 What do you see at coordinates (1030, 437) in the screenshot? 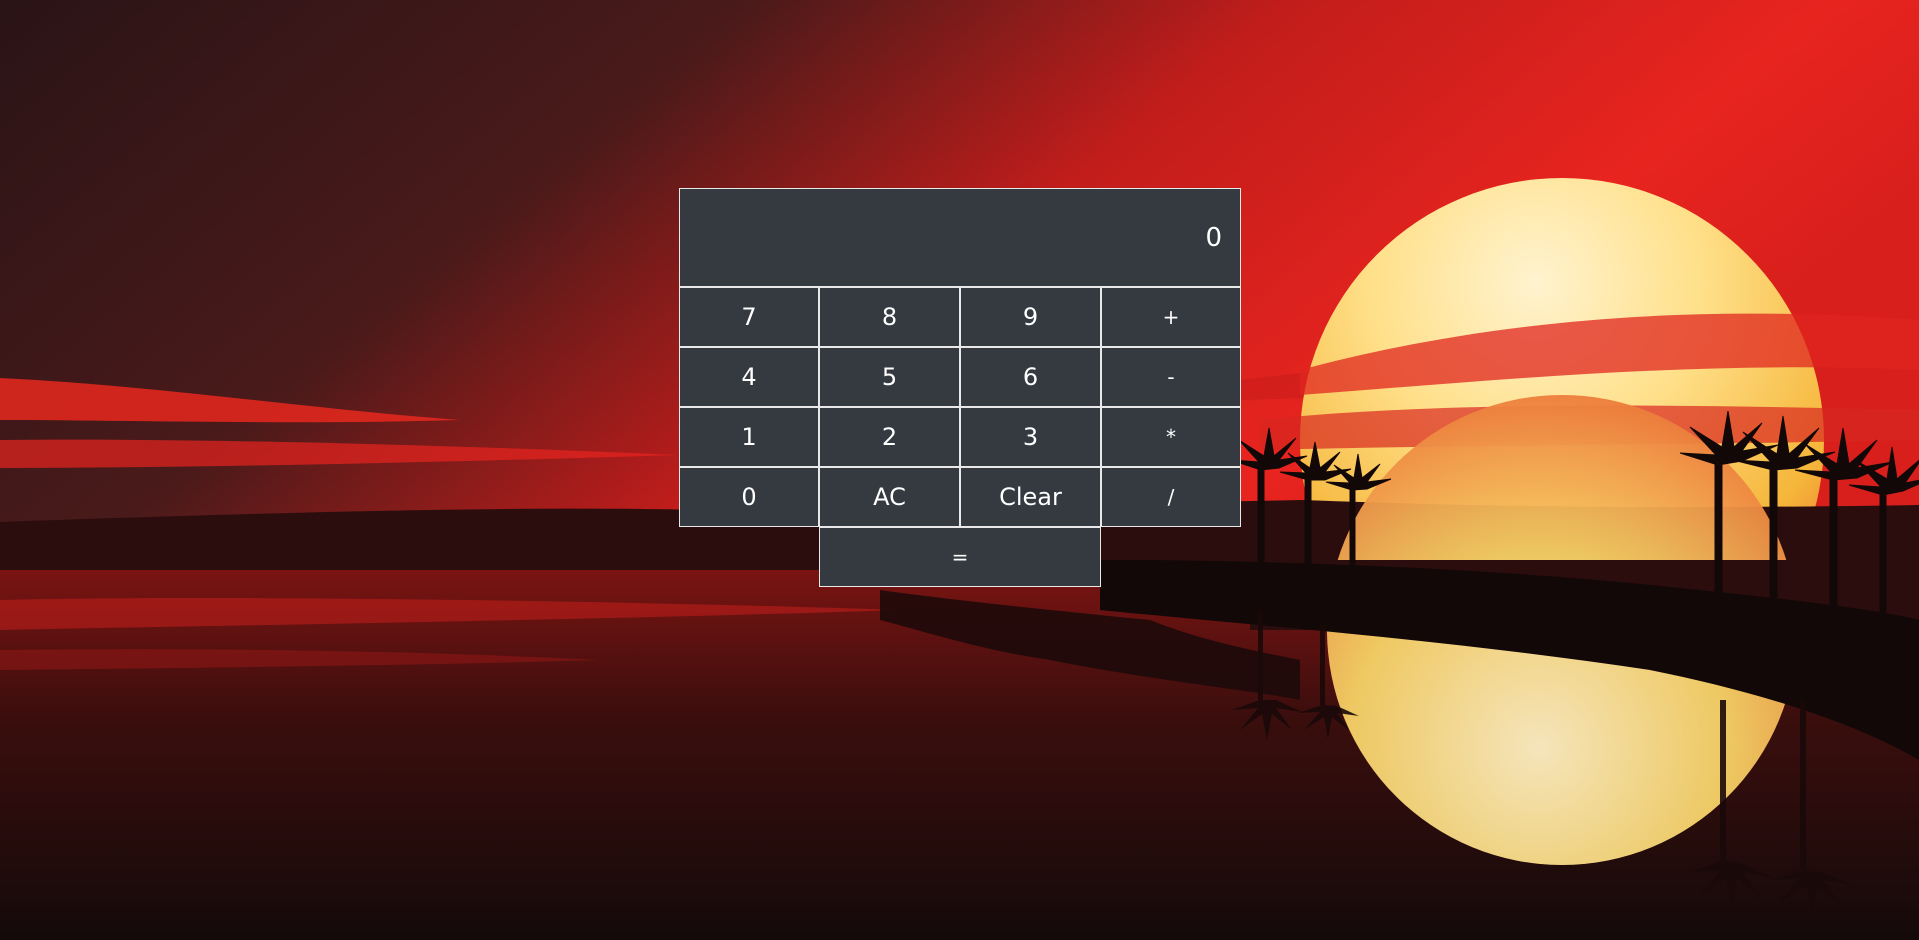
I see `key-3: 3` at bounding box center [1030, 437].